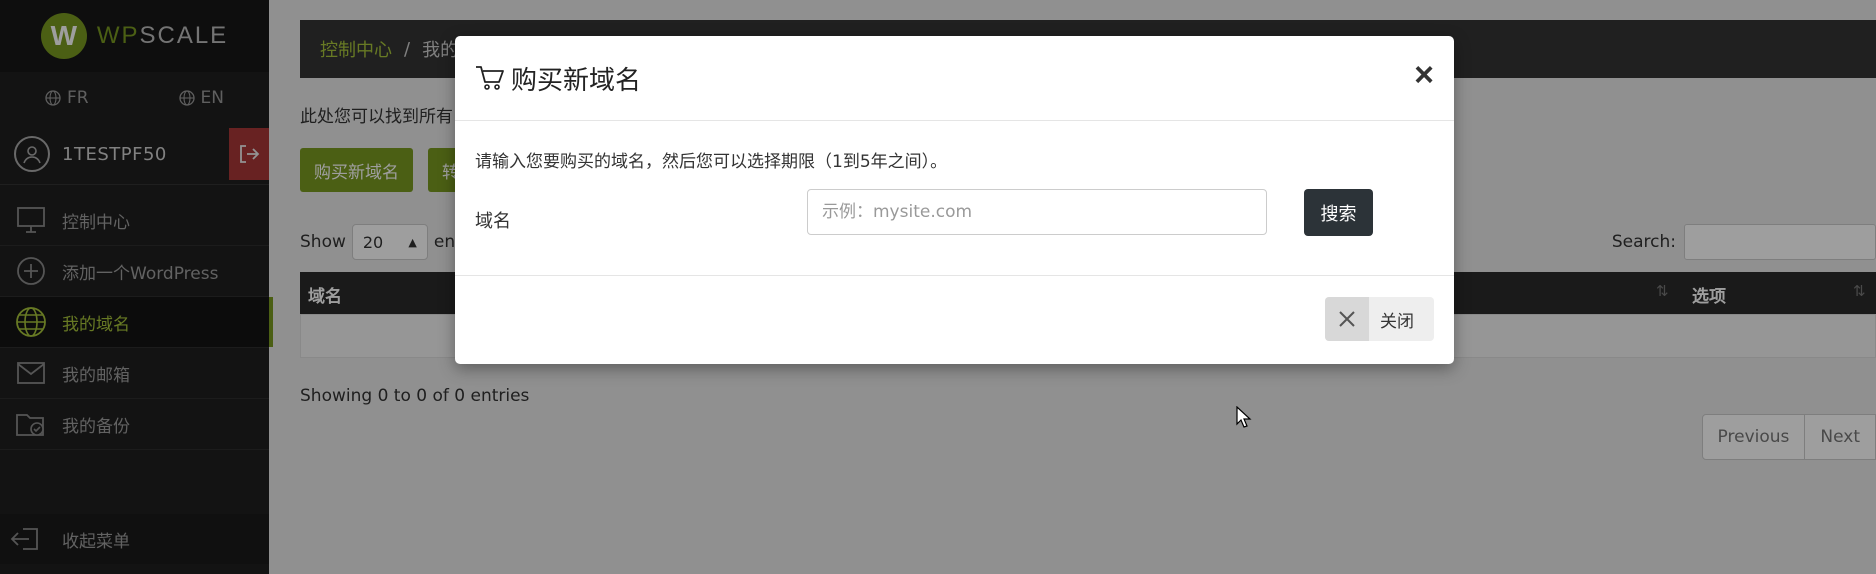  I want to click on close-x-icon, so click(1347, 319).